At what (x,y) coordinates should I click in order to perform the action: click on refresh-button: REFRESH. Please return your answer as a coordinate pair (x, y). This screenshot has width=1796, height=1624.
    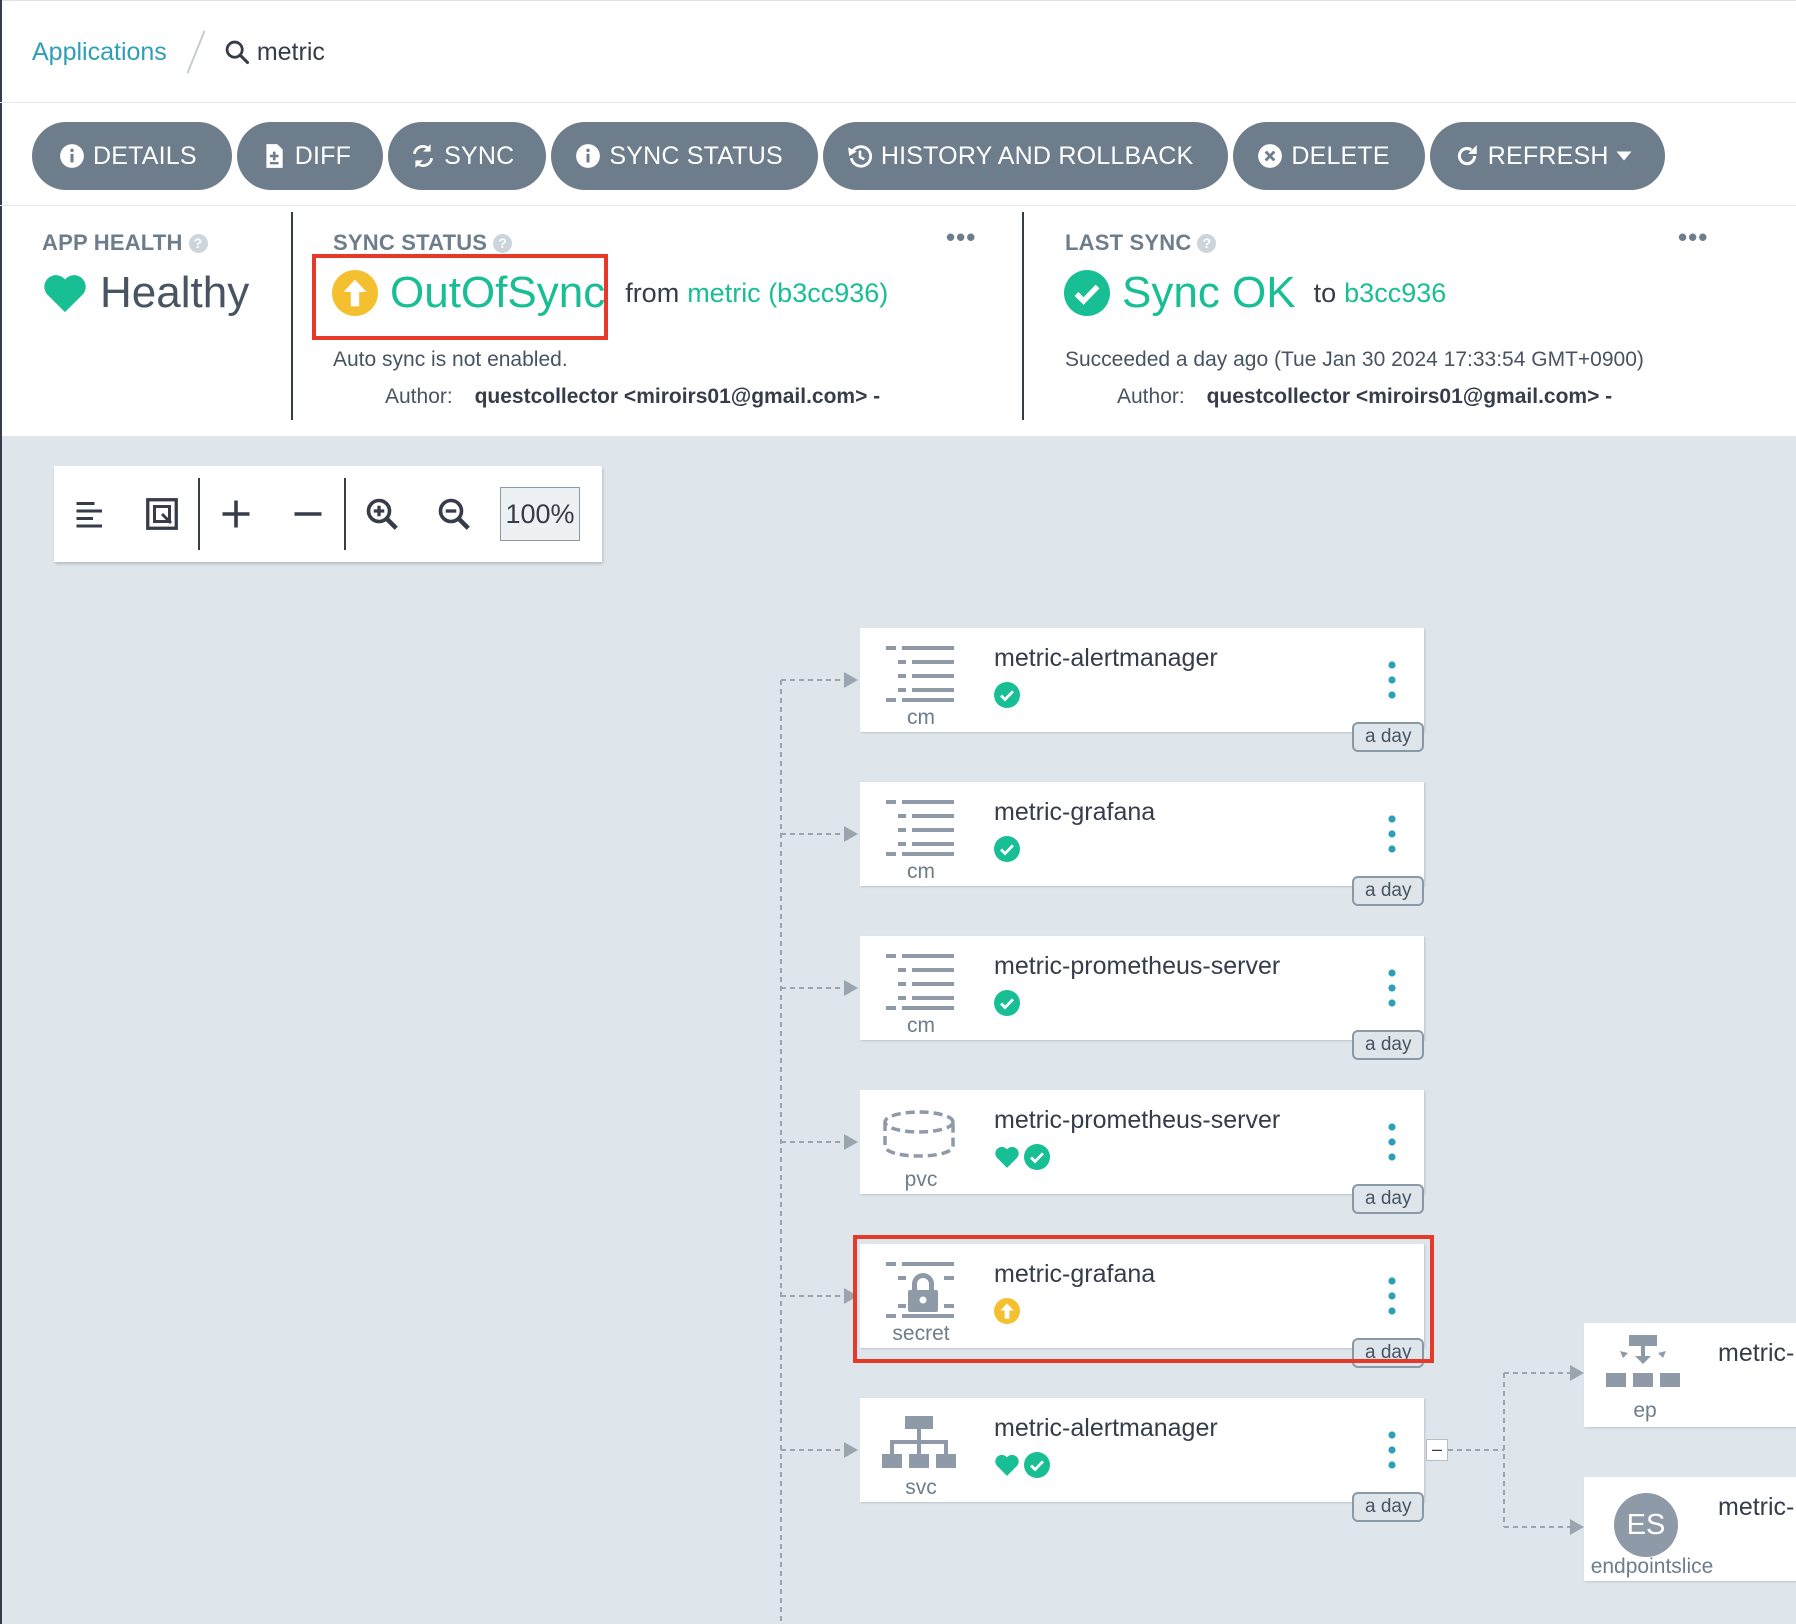
    Looking at the image, I should click on (1547, 156).